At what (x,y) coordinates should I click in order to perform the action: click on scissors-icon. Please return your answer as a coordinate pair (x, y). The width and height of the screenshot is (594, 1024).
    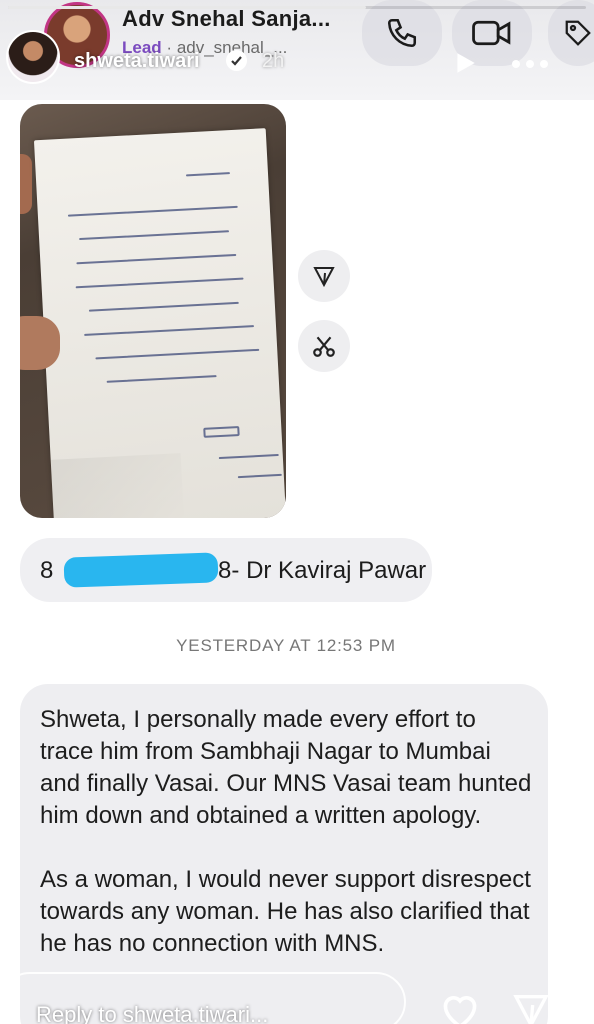
    Looking at the image, I should click on (324, 346).